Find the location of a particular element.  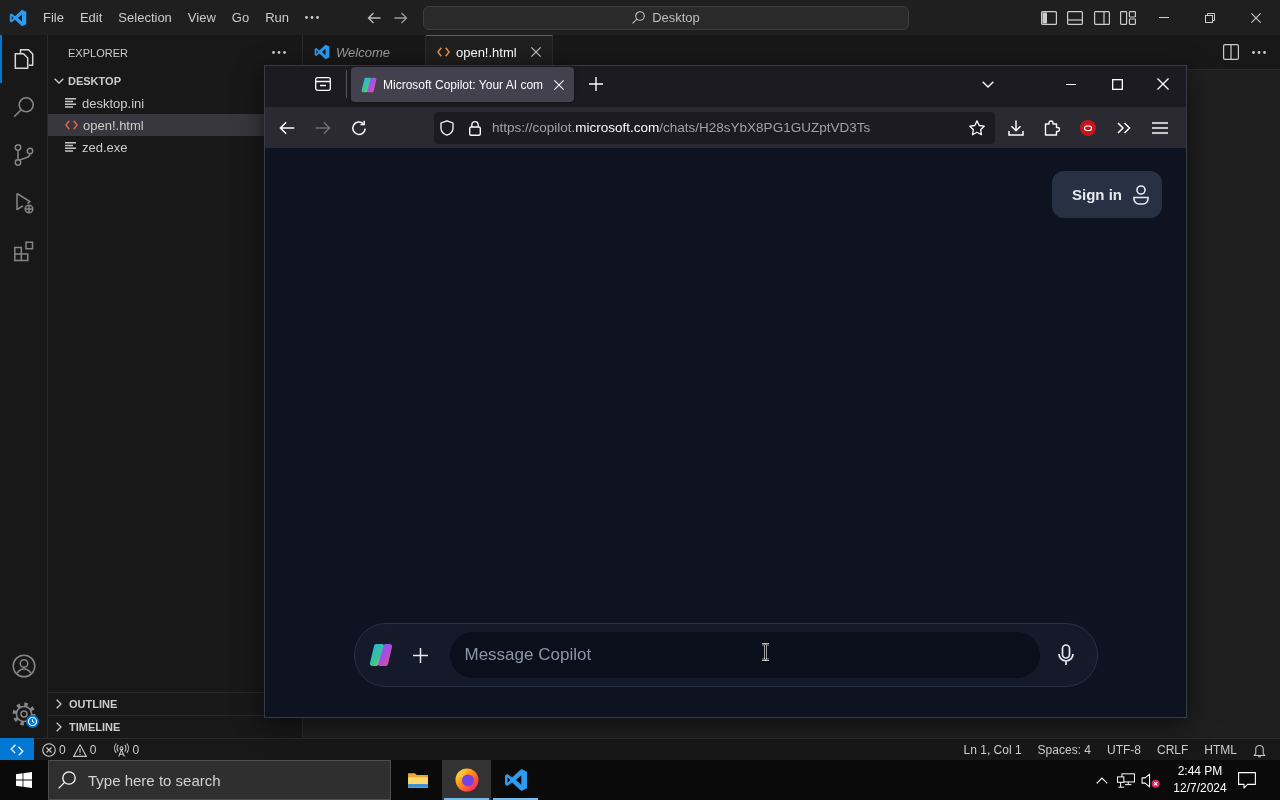

command-center: Desktop is located at coordinates (666, 17).